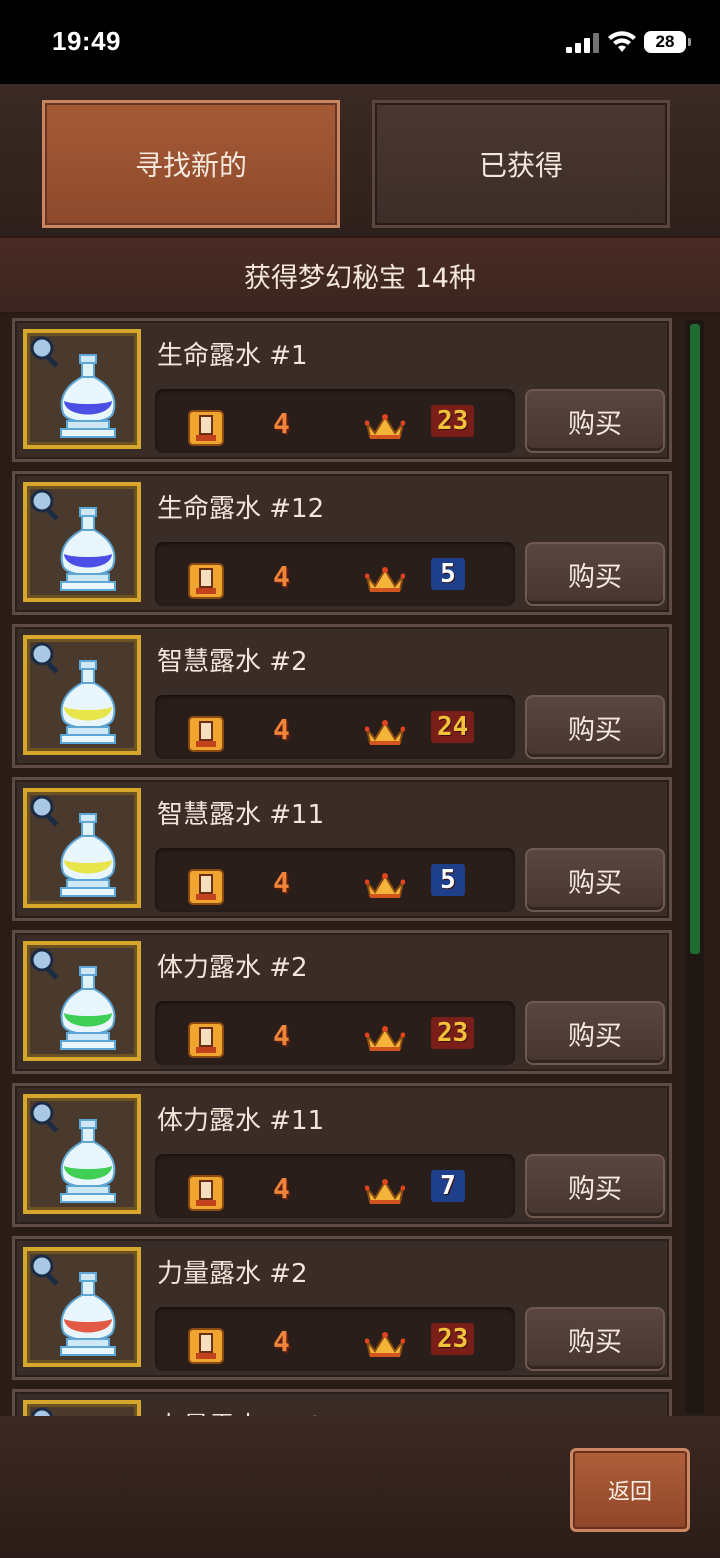  I want to click on treasure-row: 智慧露水 #11 4 5 购买, so click(342, 849).